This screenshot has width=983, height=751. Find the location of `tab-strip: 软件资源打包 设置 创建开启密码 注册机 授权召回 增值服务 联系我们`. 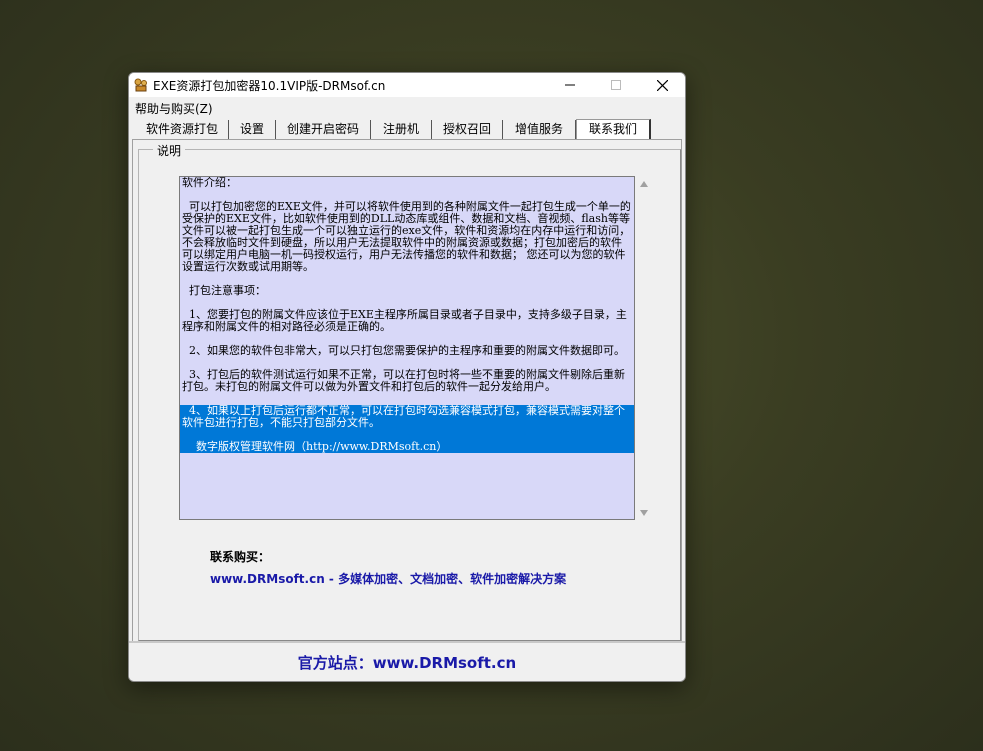

tab-strip: 软件资源打包 设置 创建开启密码 注册机 授权召回 增值服务 联系我们 is located at coordinates (407, 130).